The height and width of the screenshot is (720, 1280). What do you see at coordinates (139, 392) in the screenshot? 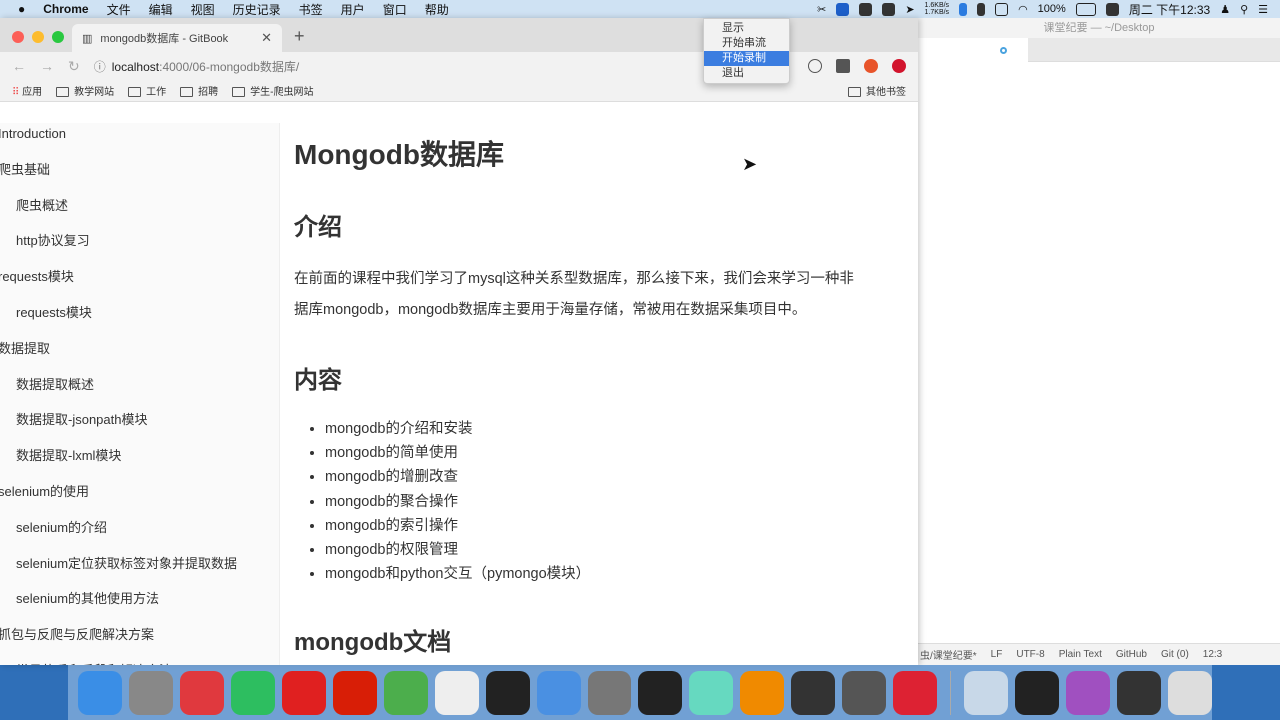
I see `sidebar-item: 数据提取概述` at bounding box center [139, 392].